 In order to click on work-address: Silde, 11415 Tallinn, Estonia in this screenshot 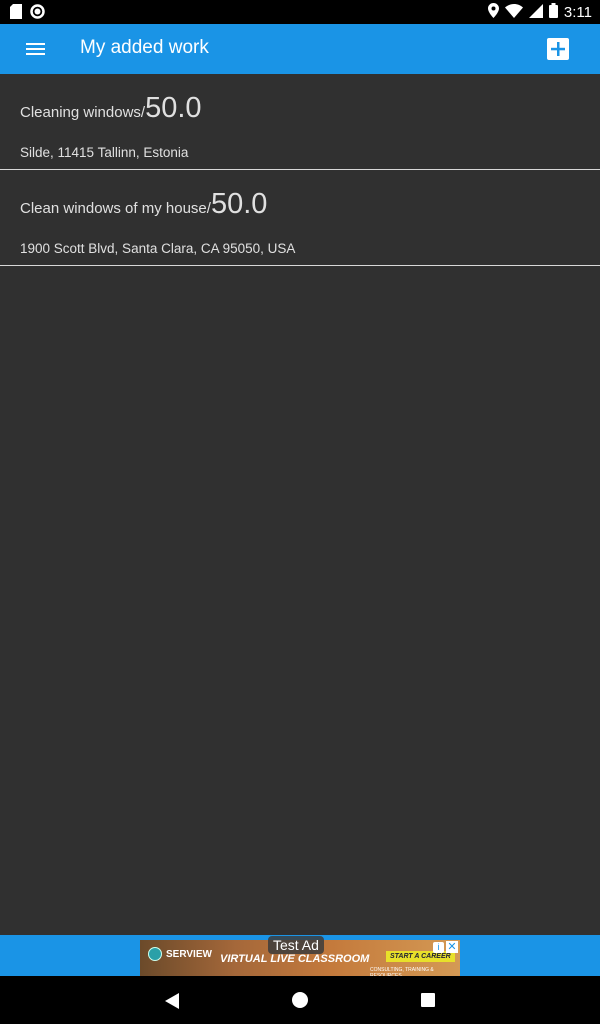, I will do `click(104, 152)`.